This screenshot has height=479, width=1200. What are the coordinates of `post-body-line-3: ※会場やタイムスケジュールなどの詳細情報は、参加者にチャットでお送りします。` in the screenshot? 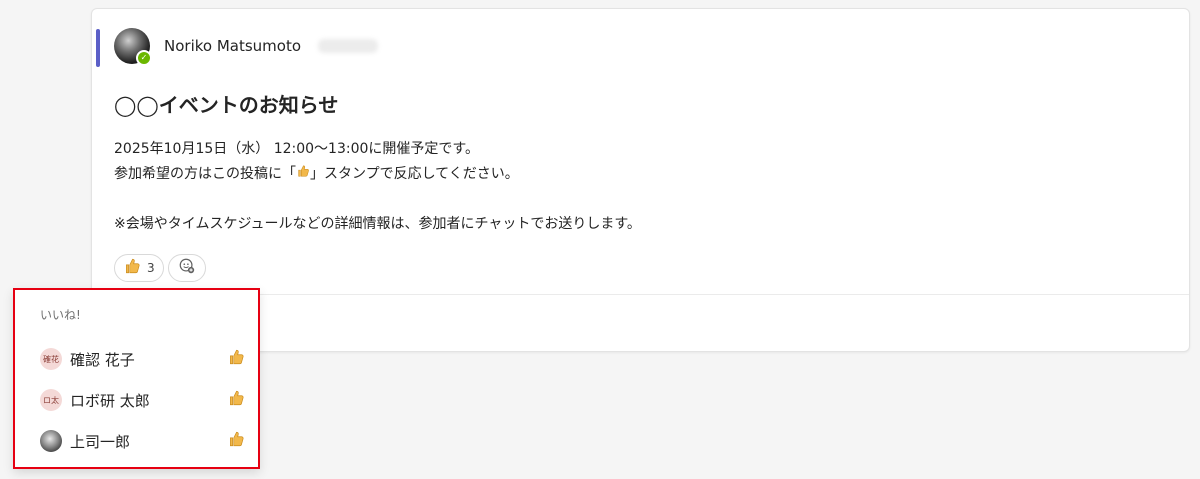 It's located at (377, 224).